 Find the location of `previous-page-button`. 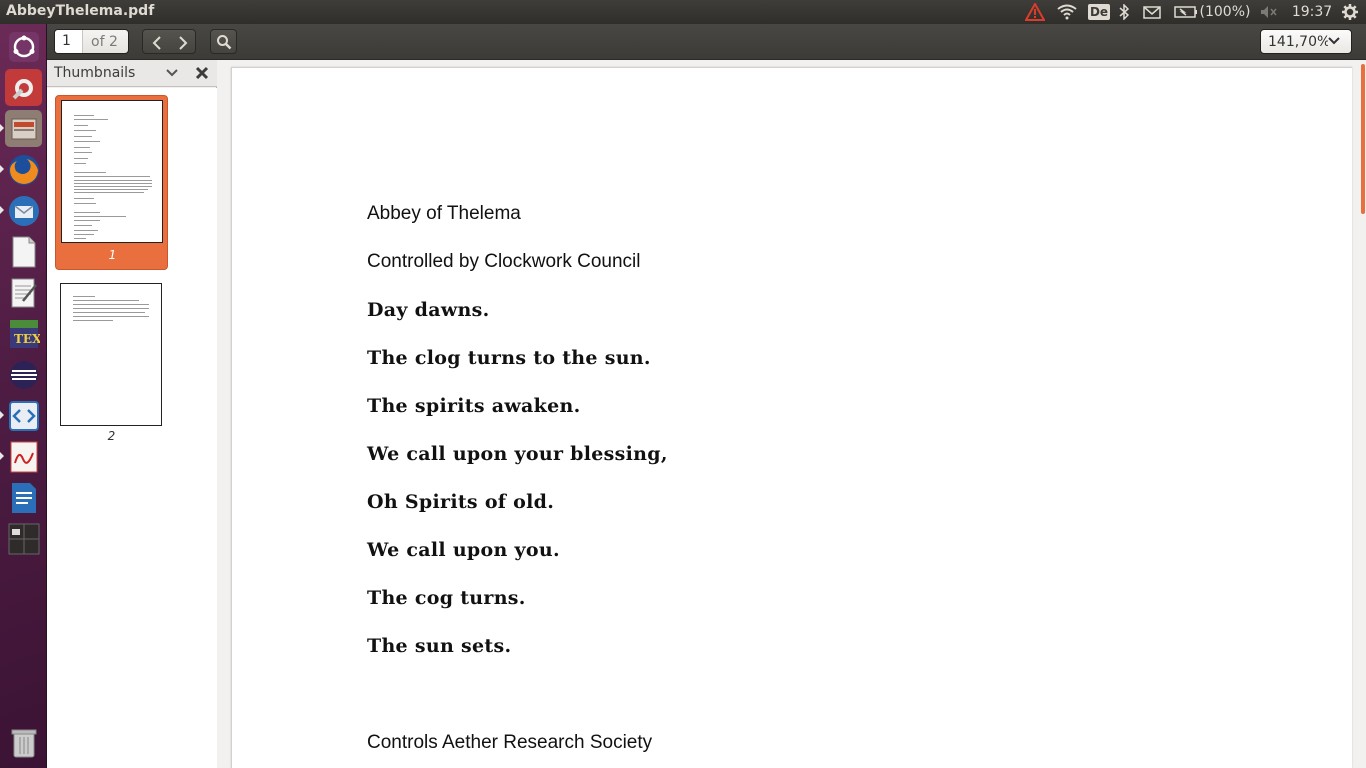

previous-page-button is located at coordinates (156, 42).